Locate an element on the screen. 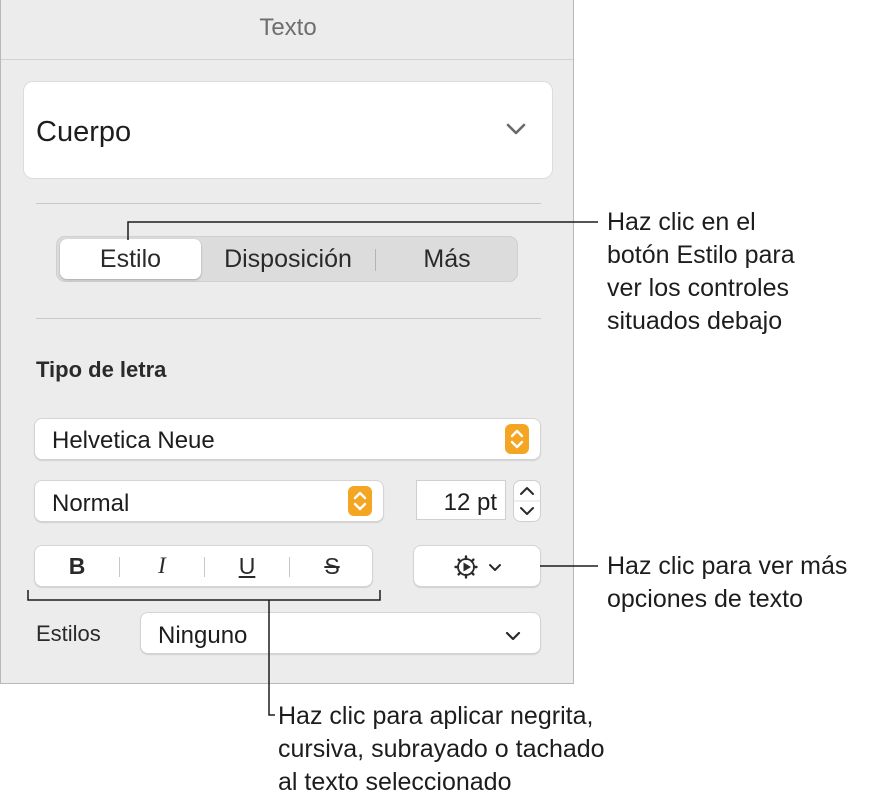 Image resolution: width=896 pixels, height=811 pixels. callout-more-options: Haz clic para ver más opciones de texto is located at coordinates (727, 583).